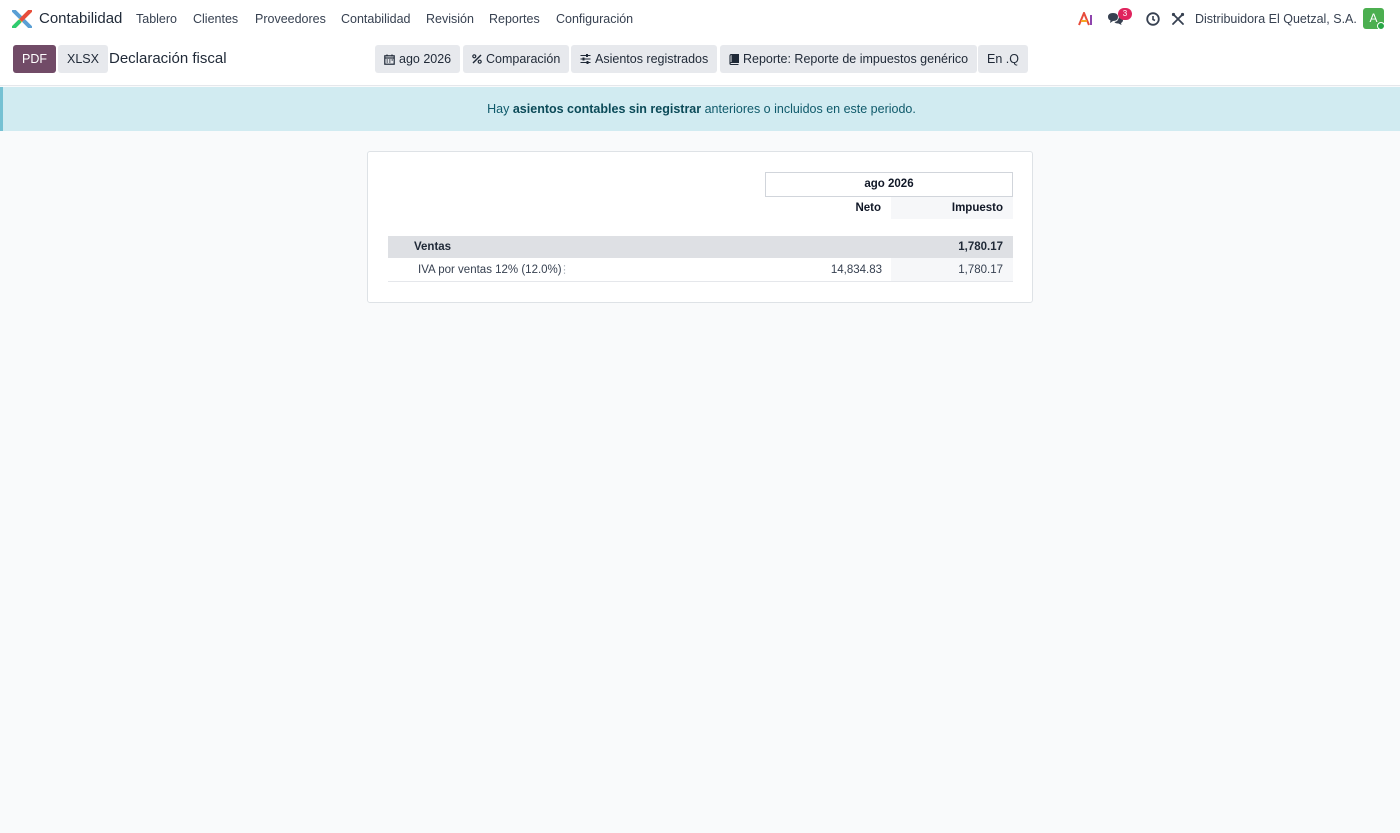 This screenshot has width=1400, height=833. I want to click on comparison-filter-label: Comparación, so click(523, 59).